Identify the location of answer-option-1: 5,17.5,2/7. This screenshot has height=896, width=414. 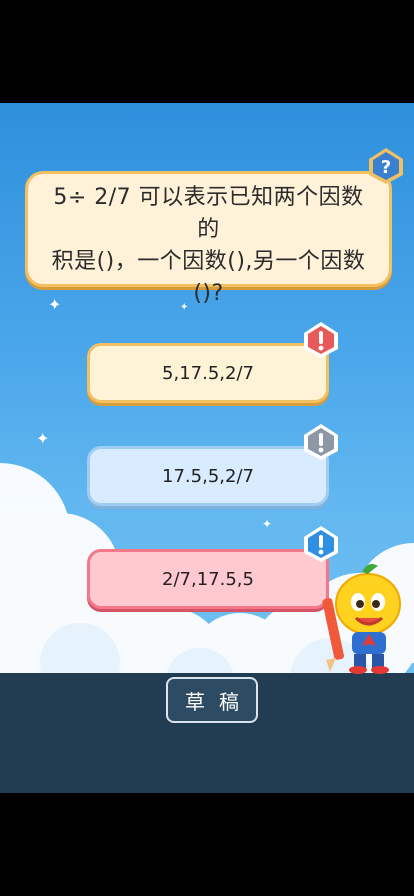
(208, 373).